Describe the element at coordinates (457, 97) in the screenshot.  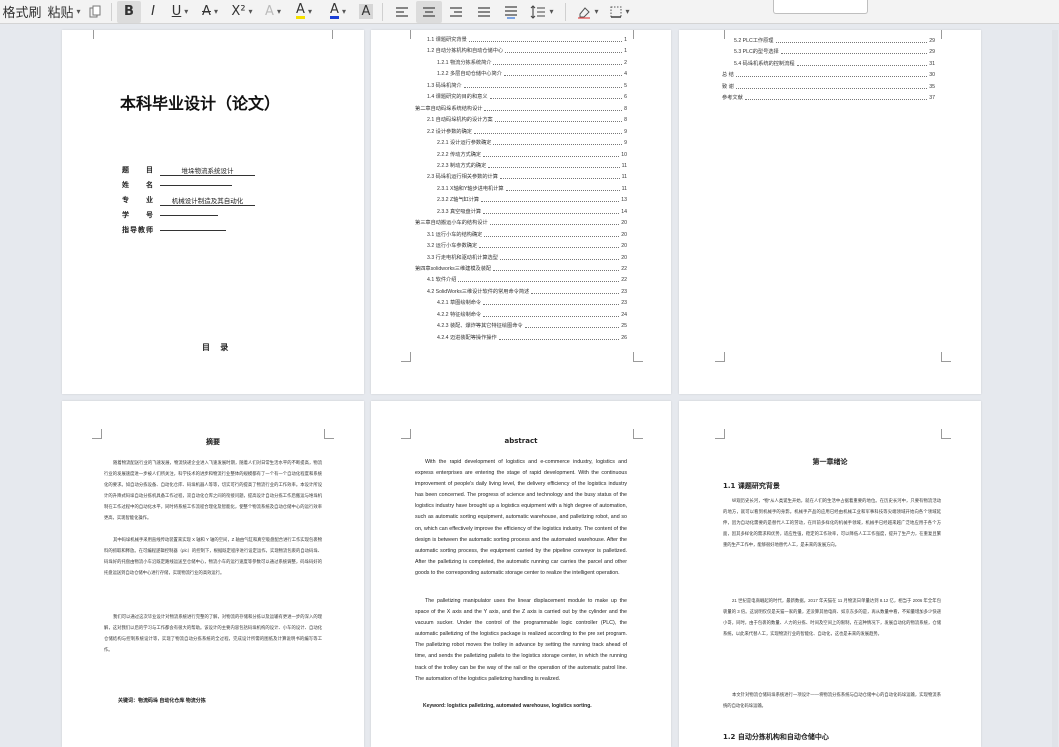
I see `toc-entry-text: 1.4 课题研究的目的和意义` at that location.